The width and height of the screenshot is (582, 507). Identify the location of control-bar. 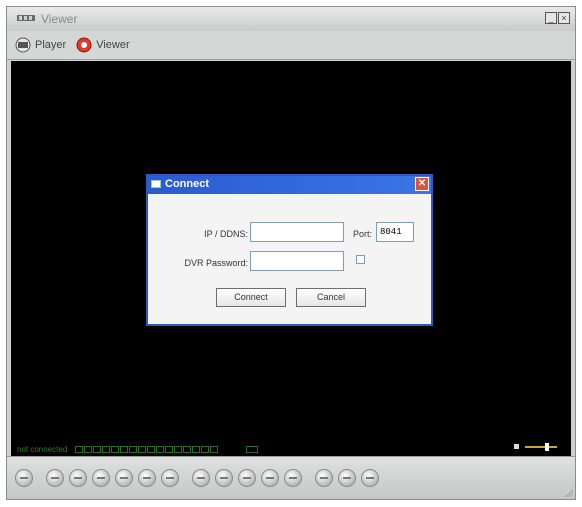
(291, 477).